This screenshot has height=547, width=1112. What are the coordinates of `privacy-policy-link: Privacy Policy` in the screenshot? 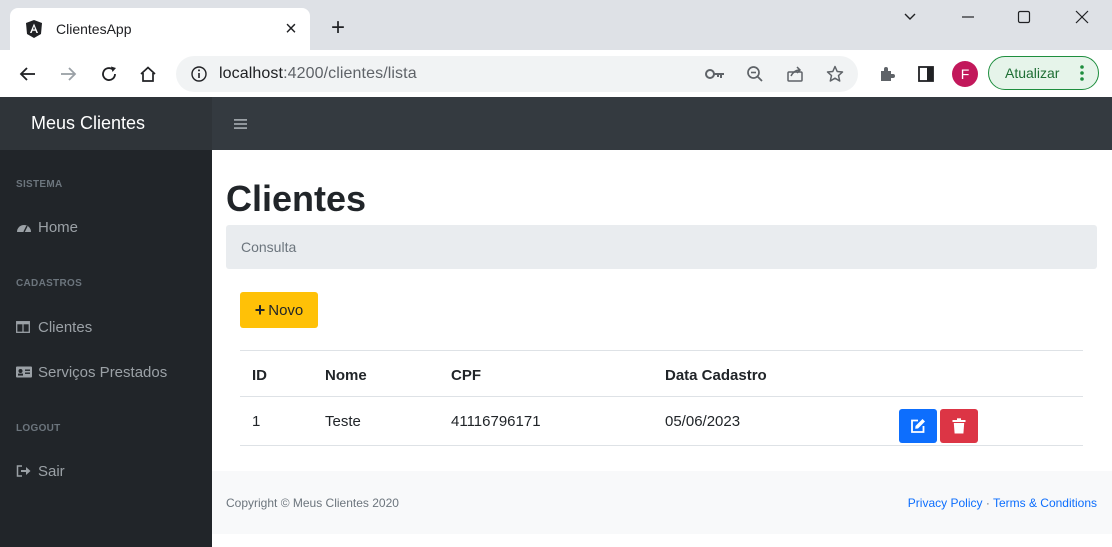 It's located at (945, 503).